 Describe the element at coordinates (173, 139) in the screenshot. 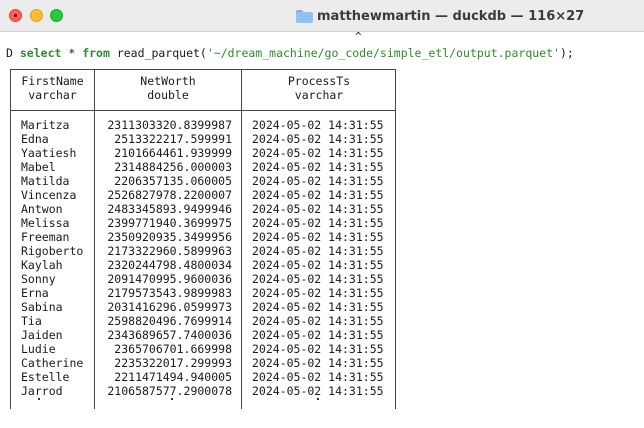

I see `cell-networth: 2513322217.599991` at that location.